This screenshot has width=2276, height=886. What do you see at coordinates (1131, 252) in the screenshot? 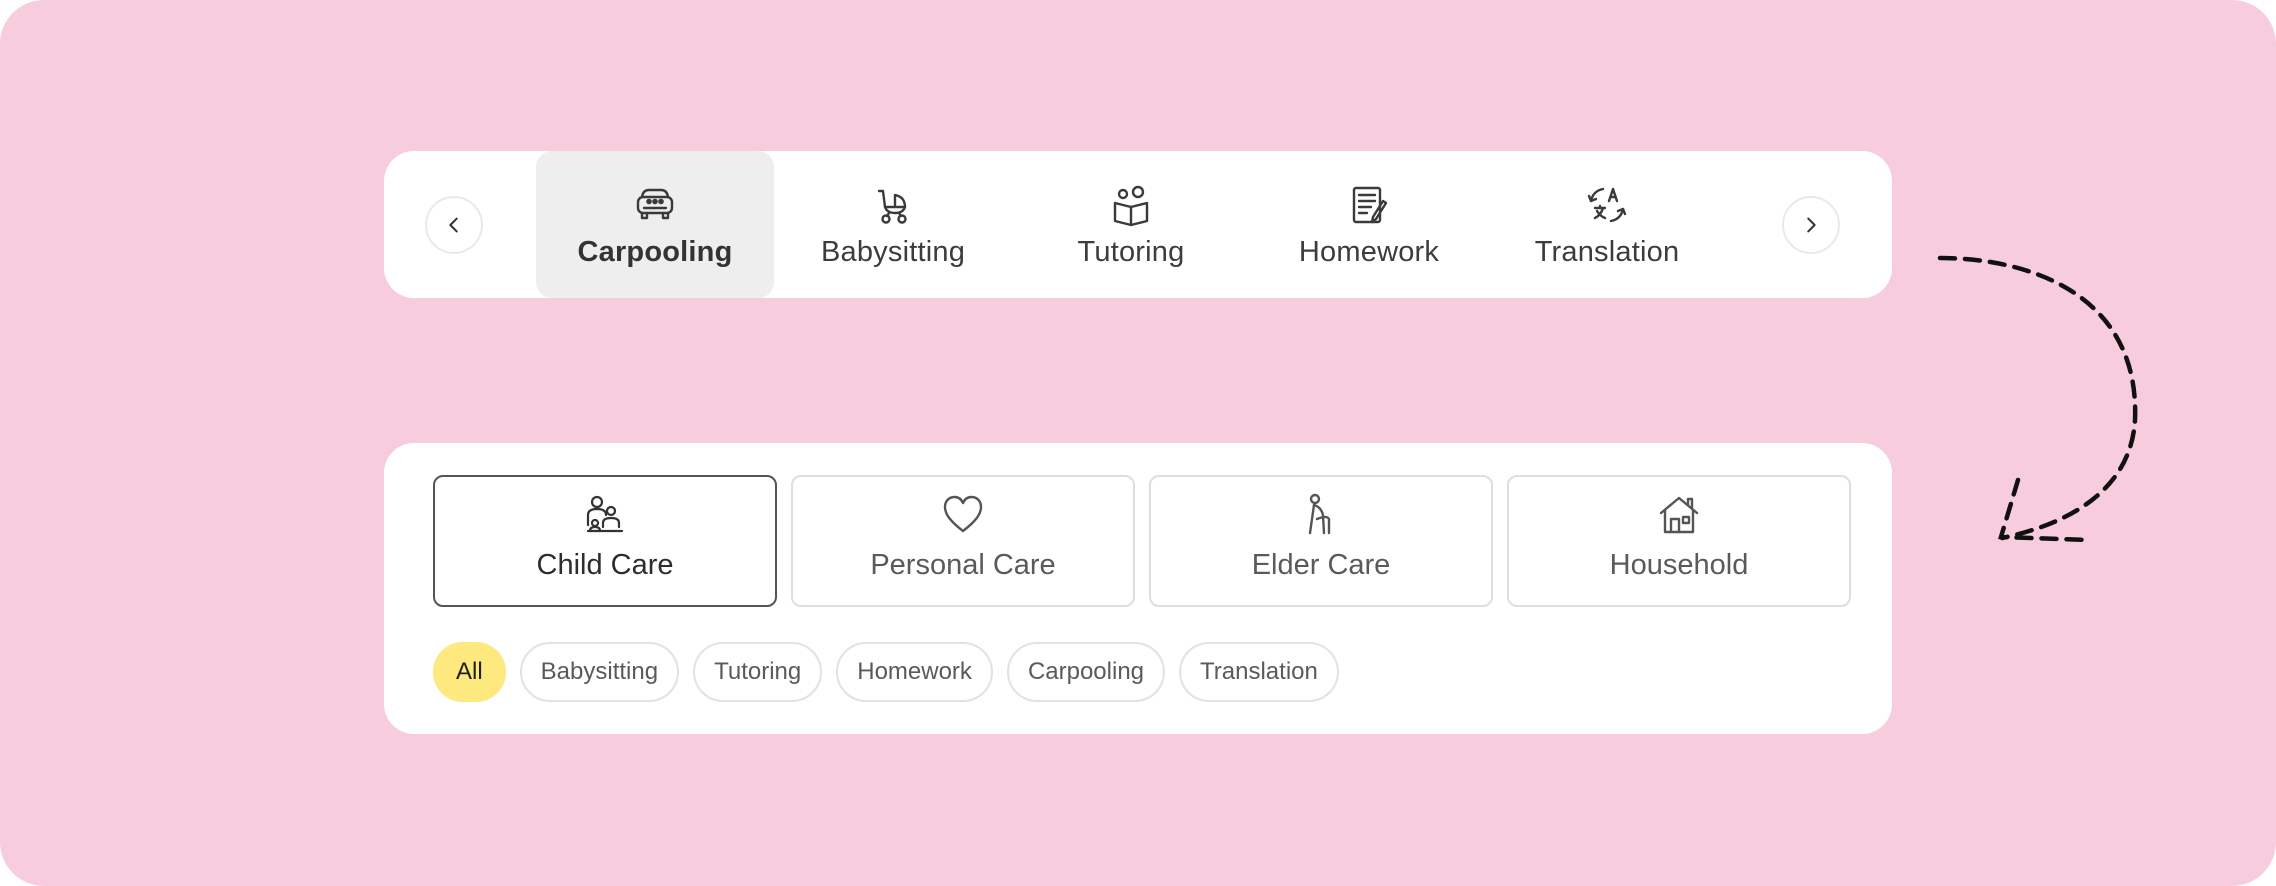
I see `tab-label: Tutoring` at bounding box center [1131, 252].